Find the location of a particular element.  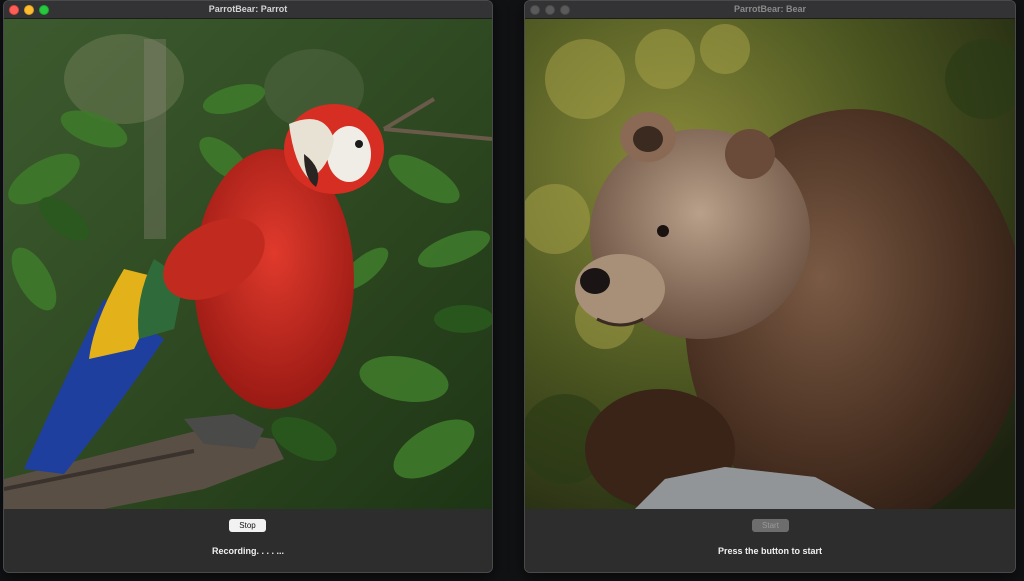

title-bar: ParrotBear: Parrot is located at coordinates (248, 10).